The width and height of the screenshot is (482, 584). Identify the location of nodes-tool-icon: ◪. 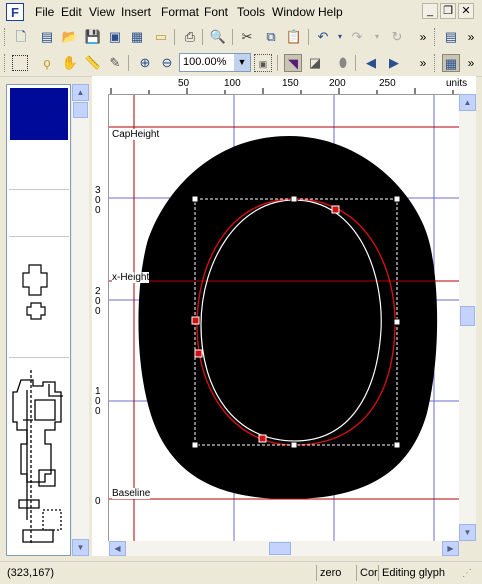
(315, 63).